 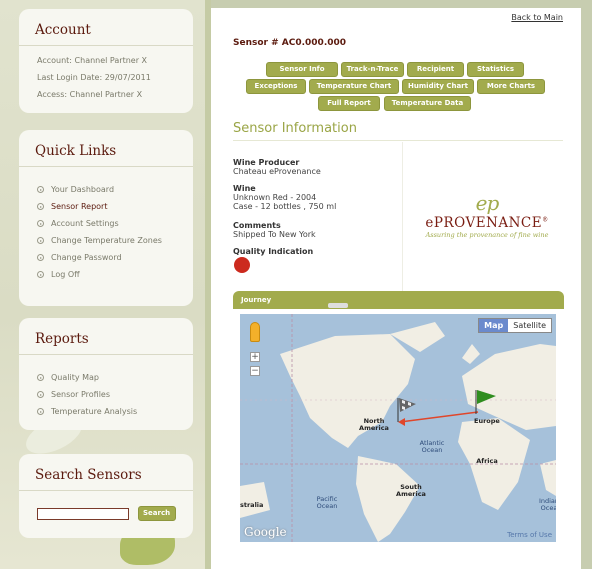 What do you see at coordinates (495, 69) in the screenshot?
I see `tab-statistics: Statistics` at bounding box center [495, 69].